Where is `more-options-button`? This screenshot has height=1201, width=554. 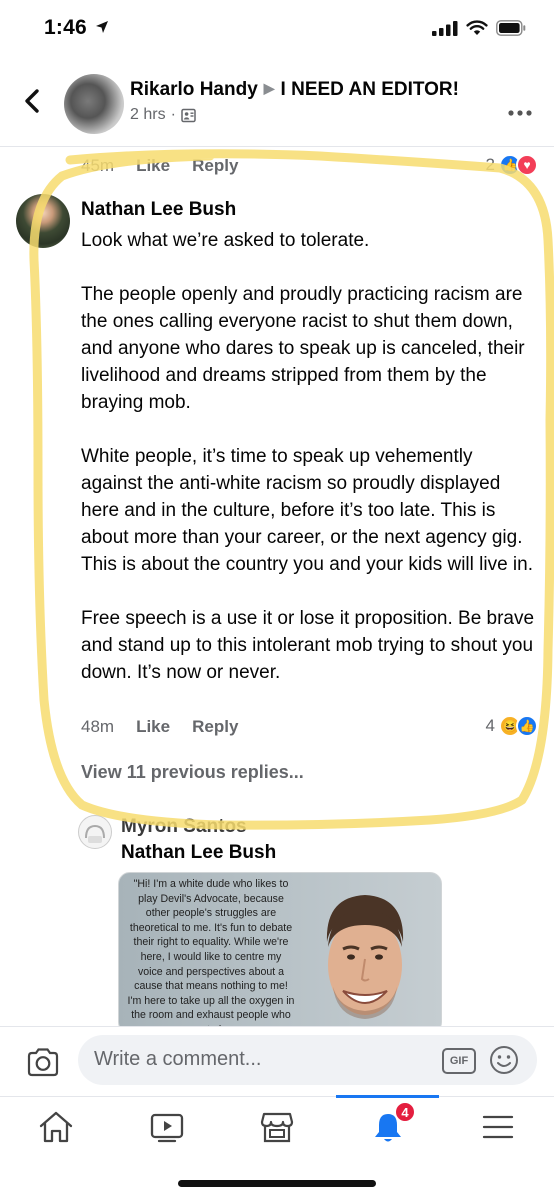
more-options-button is located at coordinates (520, 109).